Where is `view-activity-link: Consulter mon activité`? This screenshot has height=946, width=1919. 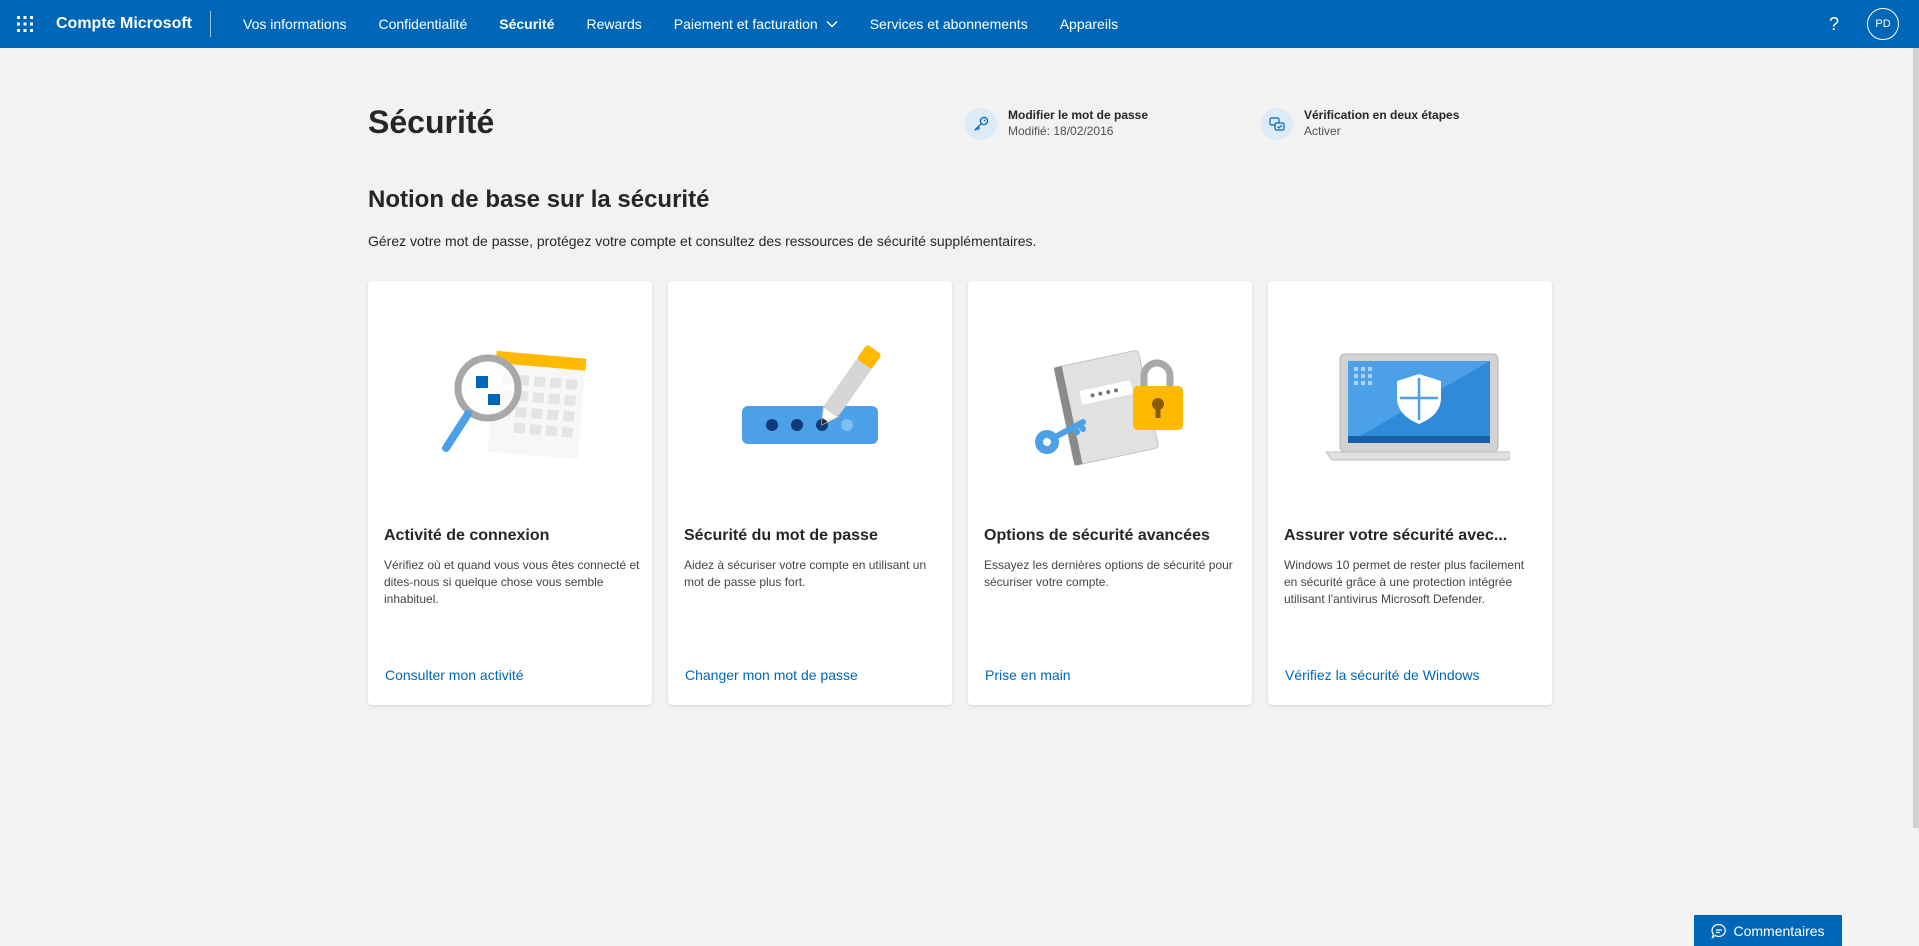 view-activity-link: Consulter mon activité is located at coordinates (454, 675).